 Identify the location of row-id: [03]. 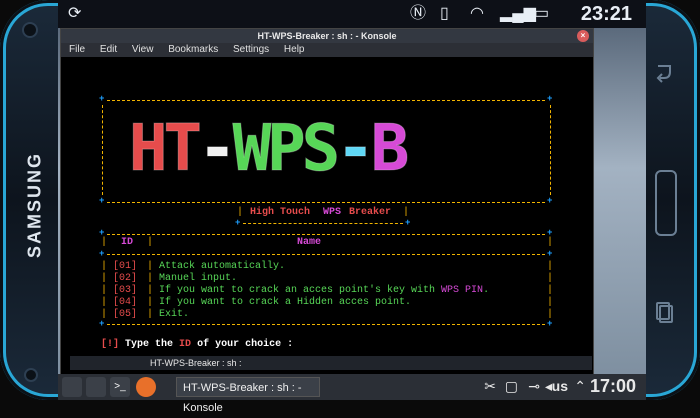
(125, 290).